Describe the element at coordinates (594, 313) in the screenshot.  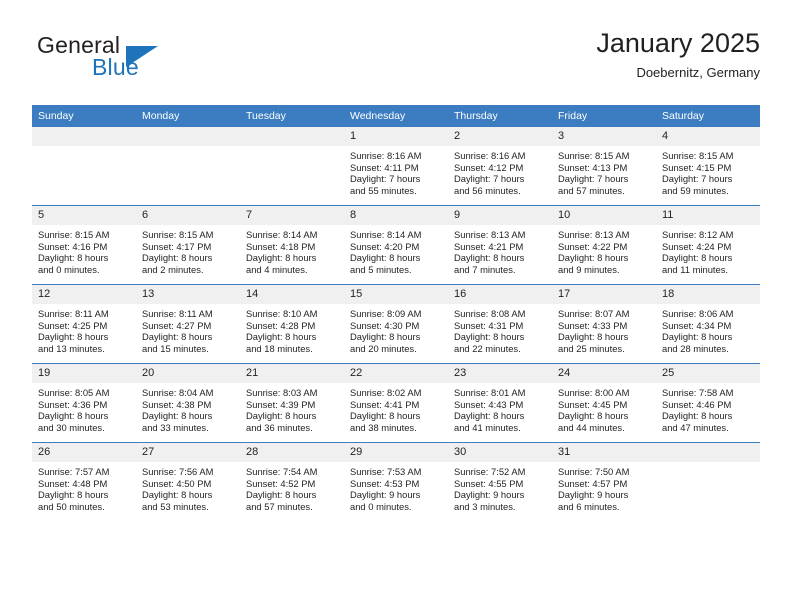
I see `sunrise-time: Sunrise: 8:07 AM` at that location.